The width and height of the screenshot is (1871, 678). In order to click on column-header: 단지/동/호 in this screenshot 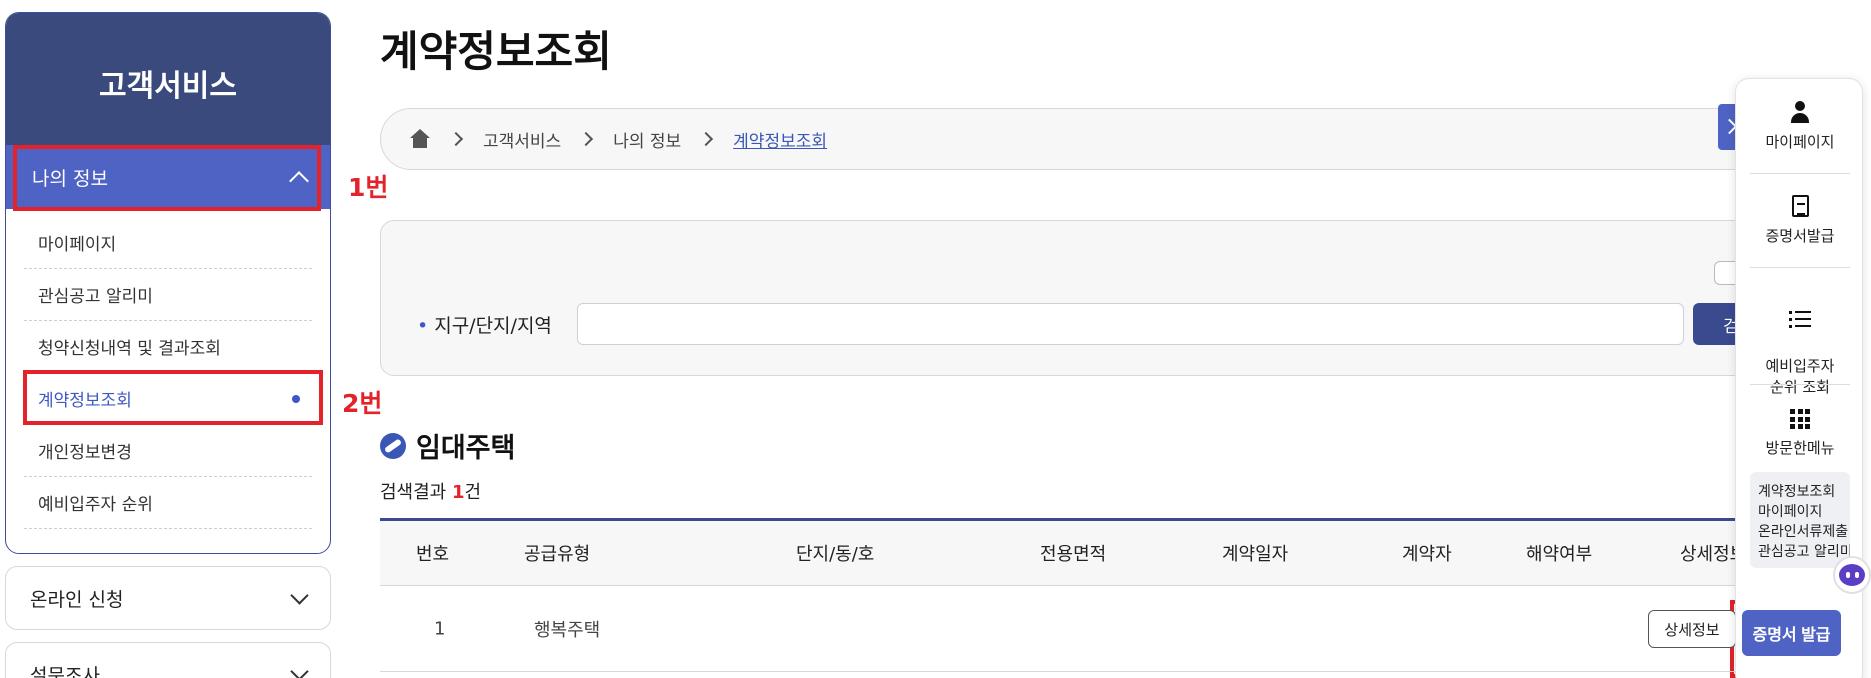, I will do `click(835, 554)`.